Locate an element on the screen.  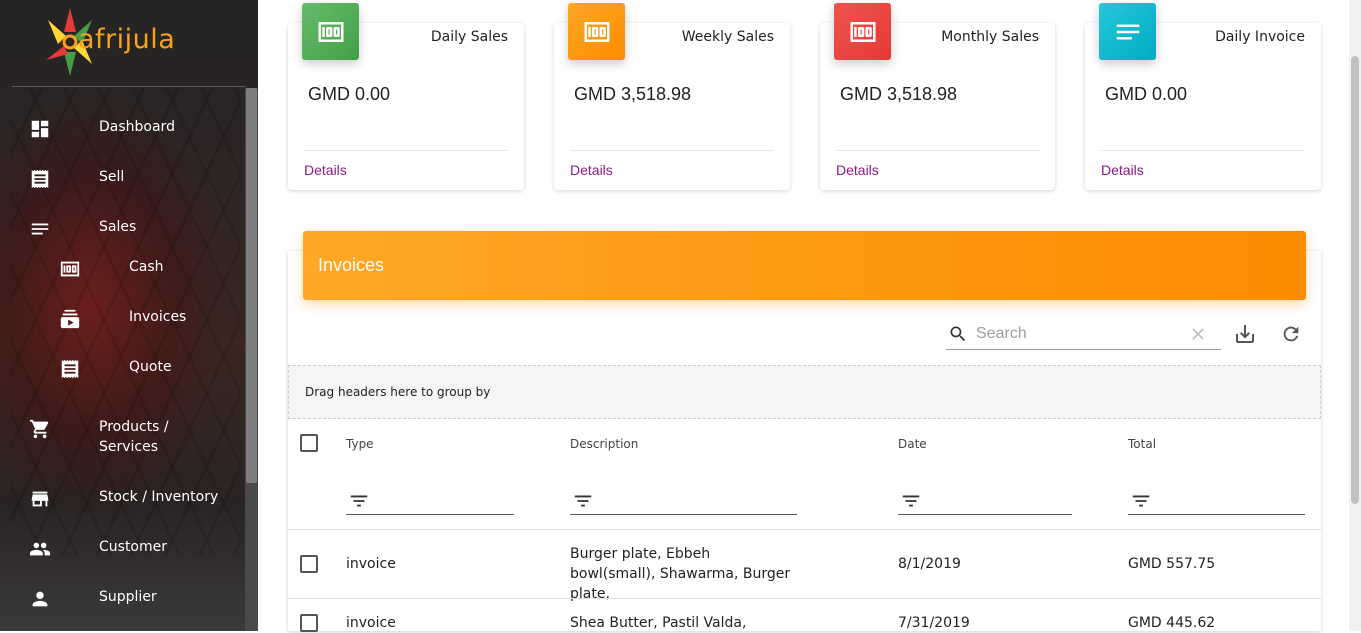
sidebar-item-sales: Sales is located at coordinates (122, 227).